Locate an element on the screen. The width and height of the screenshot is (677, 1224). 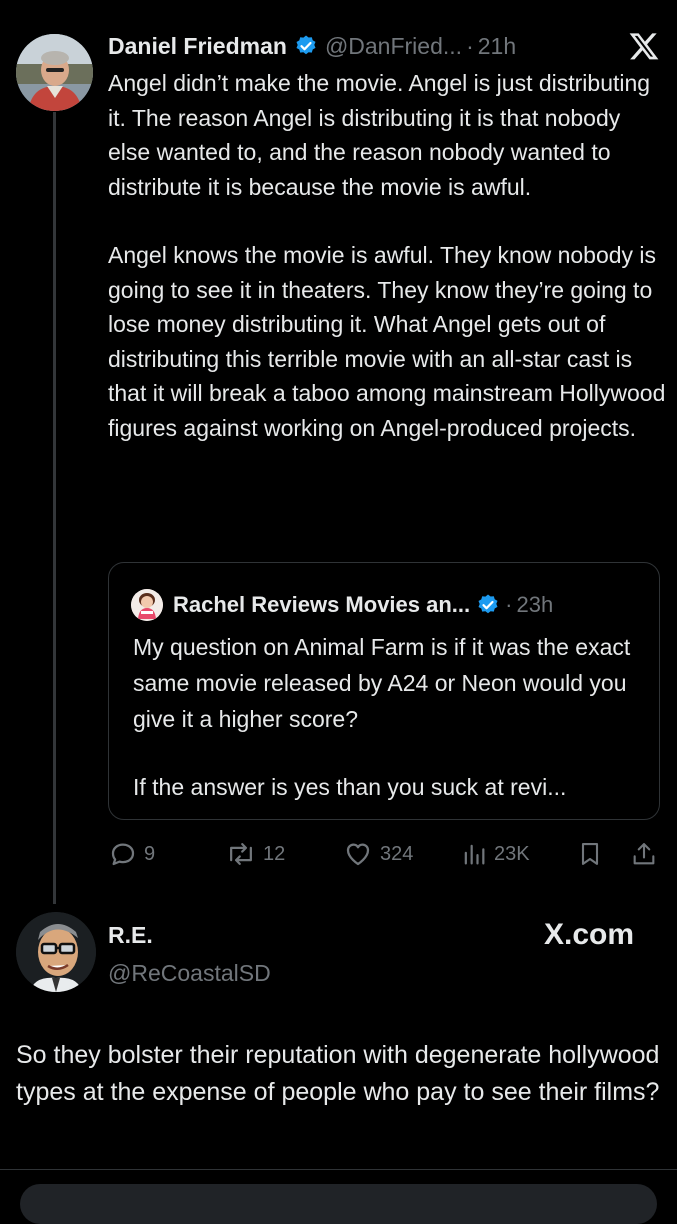
share-button is located at coordinates (644, 854).